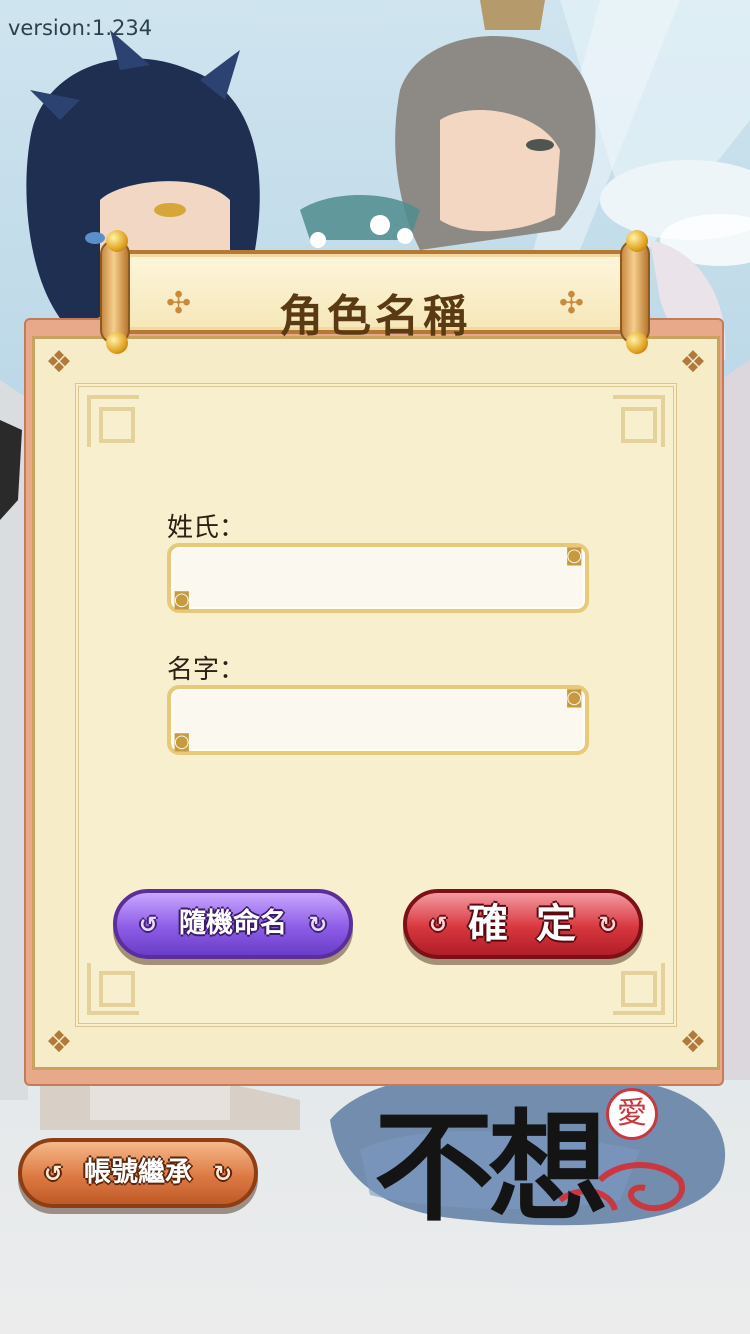 This screenshot has height=1334, width=750. I want to click on surname-field: ◙ ◙, so click(378, 578).